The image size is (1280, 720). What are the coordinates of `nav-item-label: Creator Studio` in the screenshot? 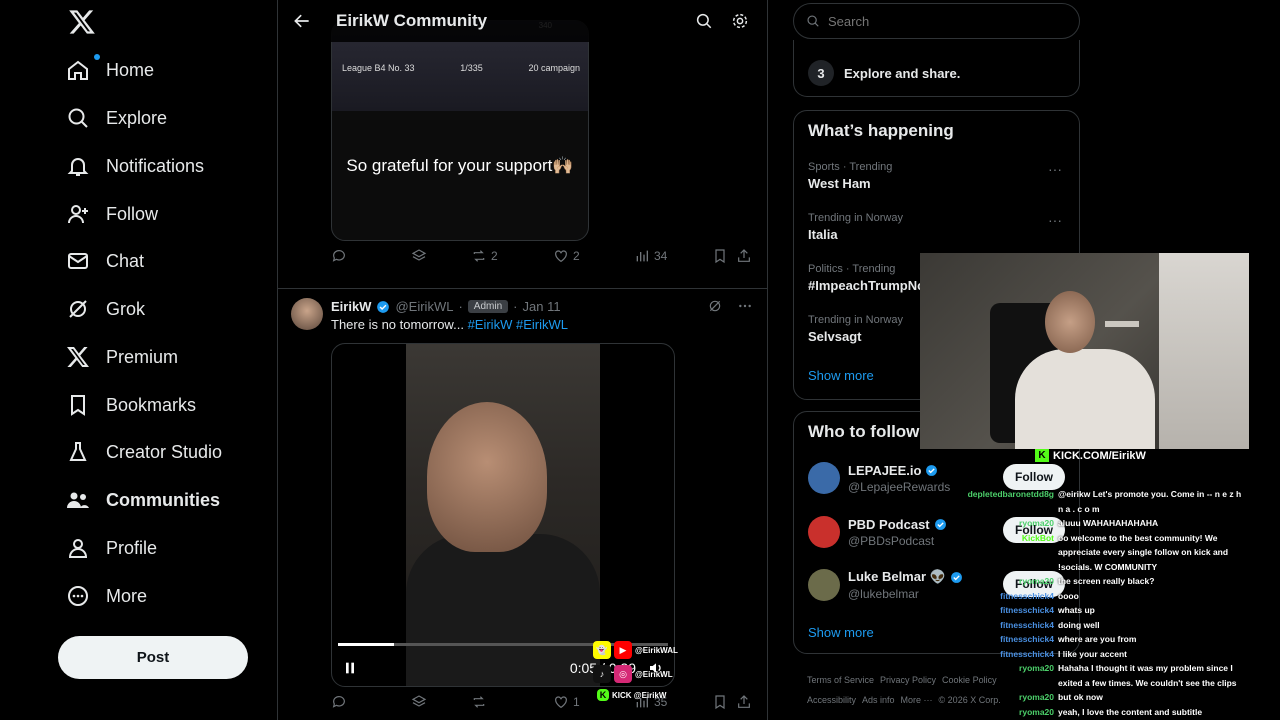 It's located at (164, 451).